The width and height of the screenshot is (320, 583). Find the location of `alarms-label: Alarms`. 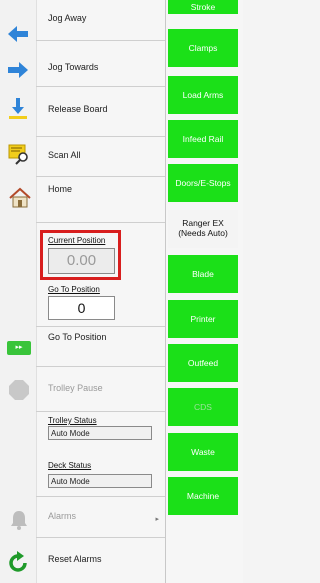

alarms-label: Alarms is located at coordinates (62, 516).